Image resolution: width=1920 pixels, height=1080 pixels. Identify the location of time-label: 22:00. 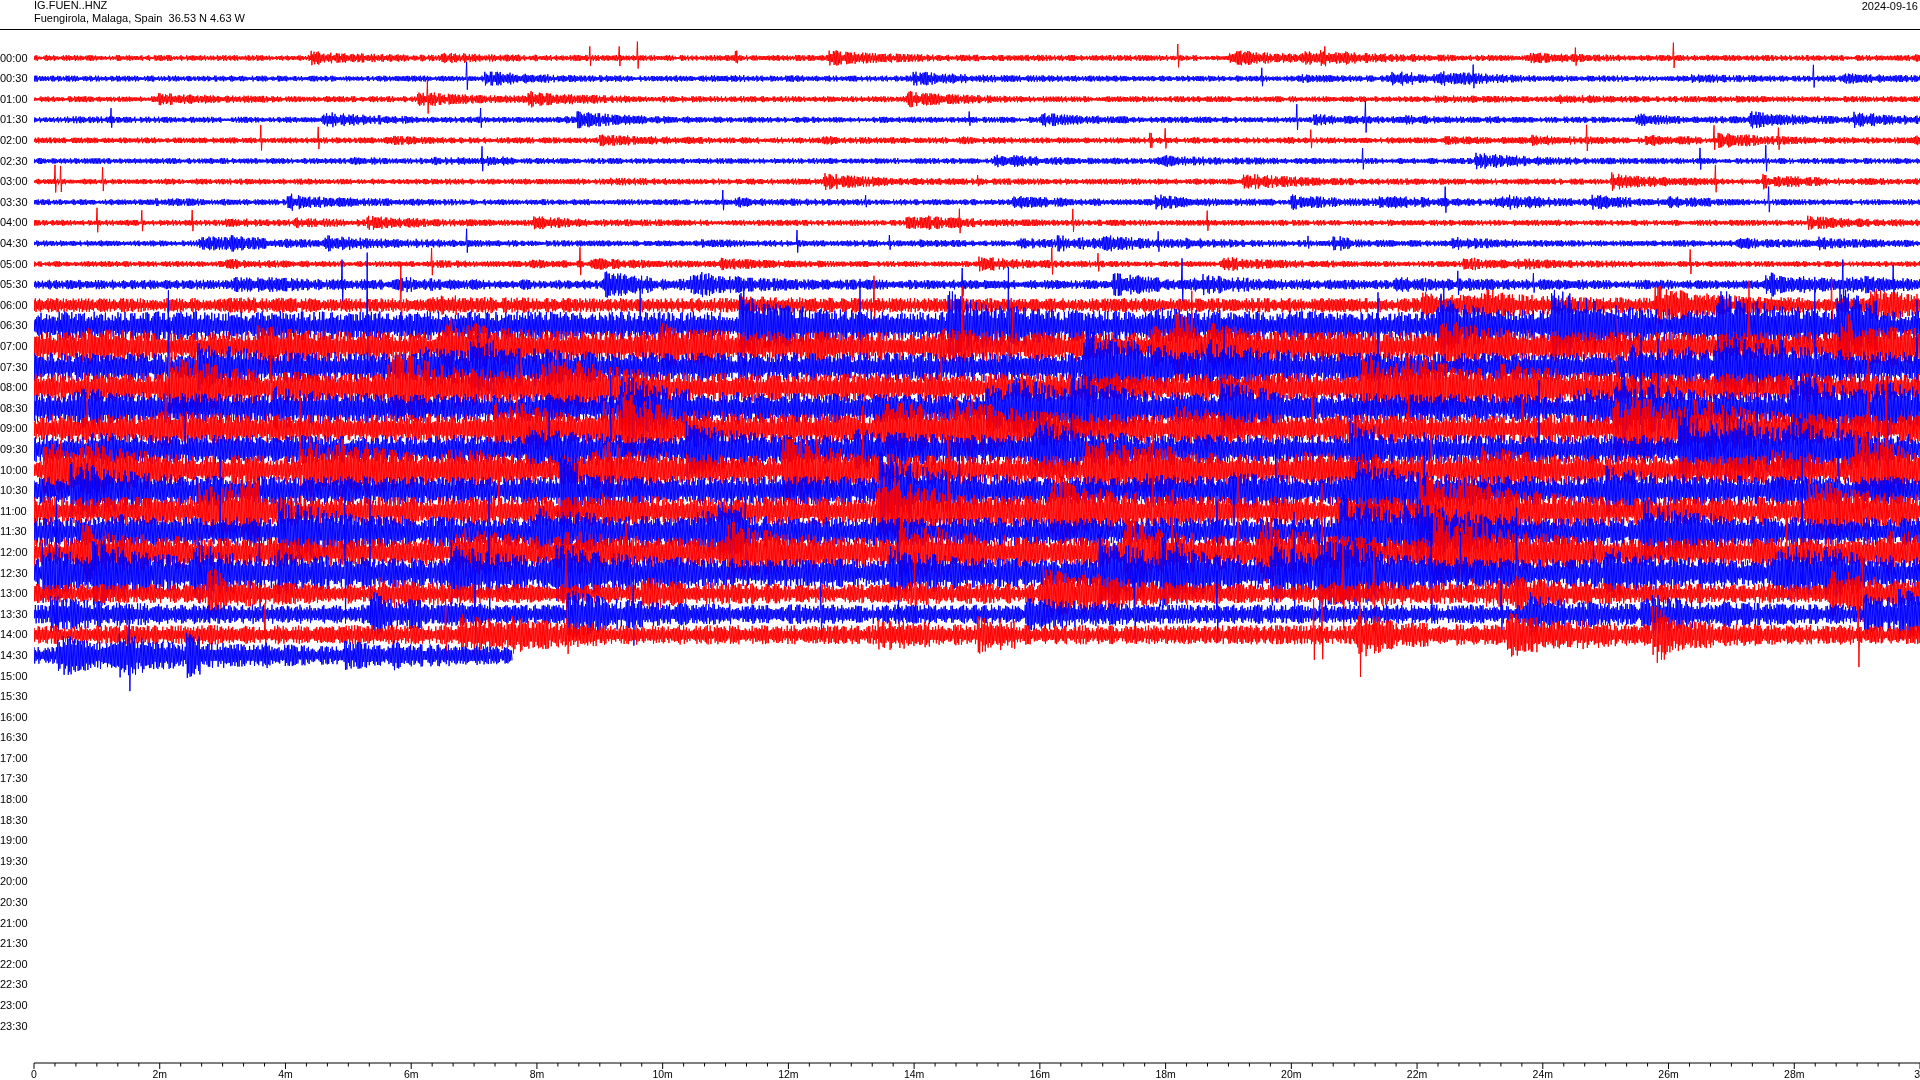
(14, 964).